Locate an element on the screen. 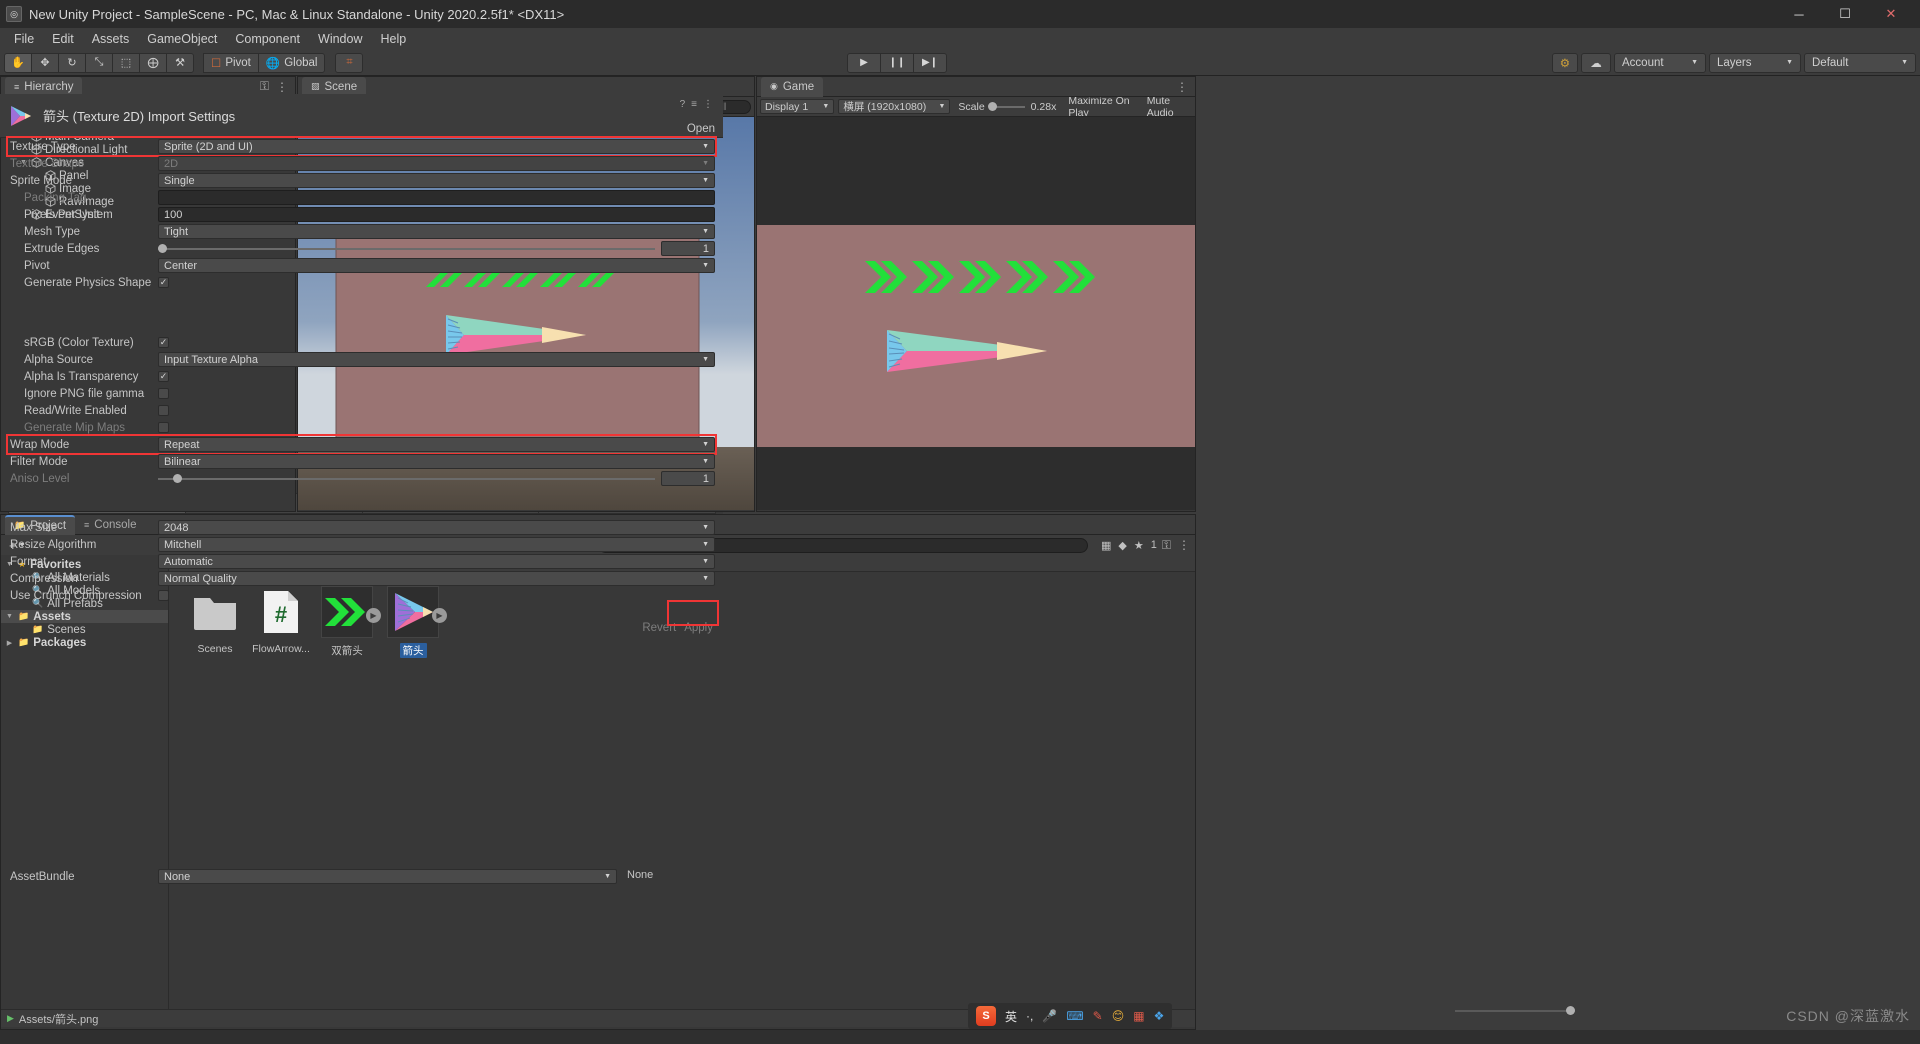 This screenshot has height=1044, width=1920. menu-item-component: Component is located at coordinates (267, 39).